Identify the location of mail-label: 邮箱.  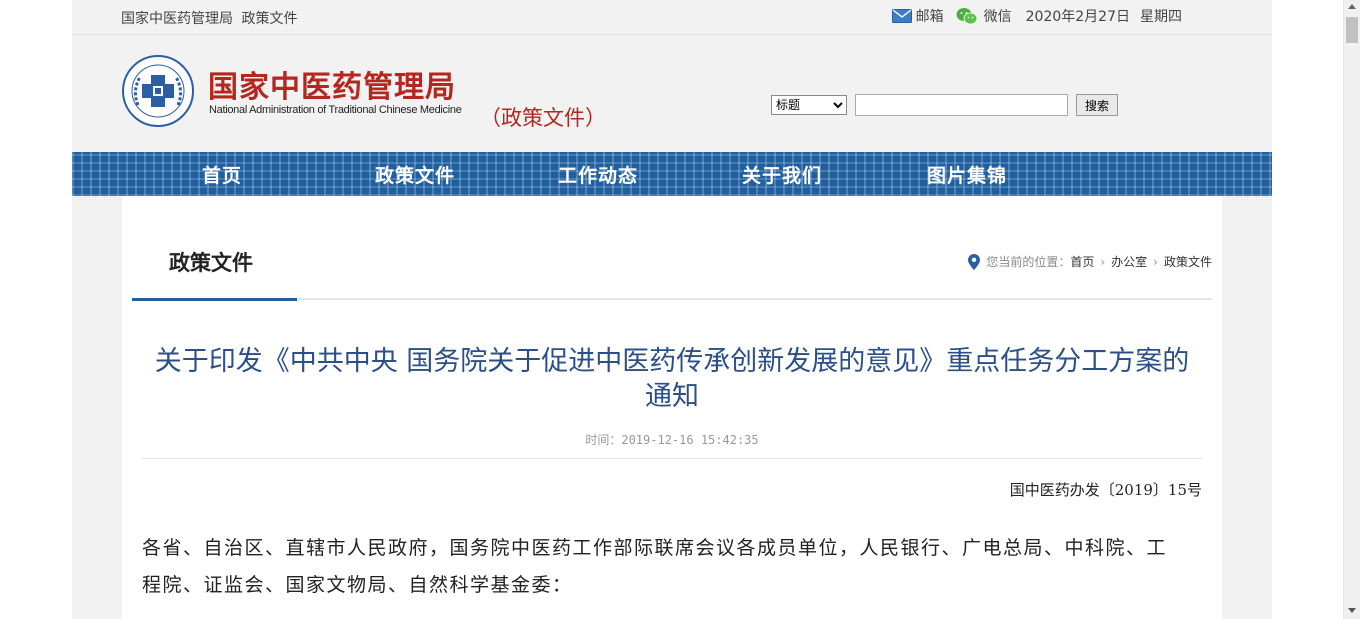
(929, 17).